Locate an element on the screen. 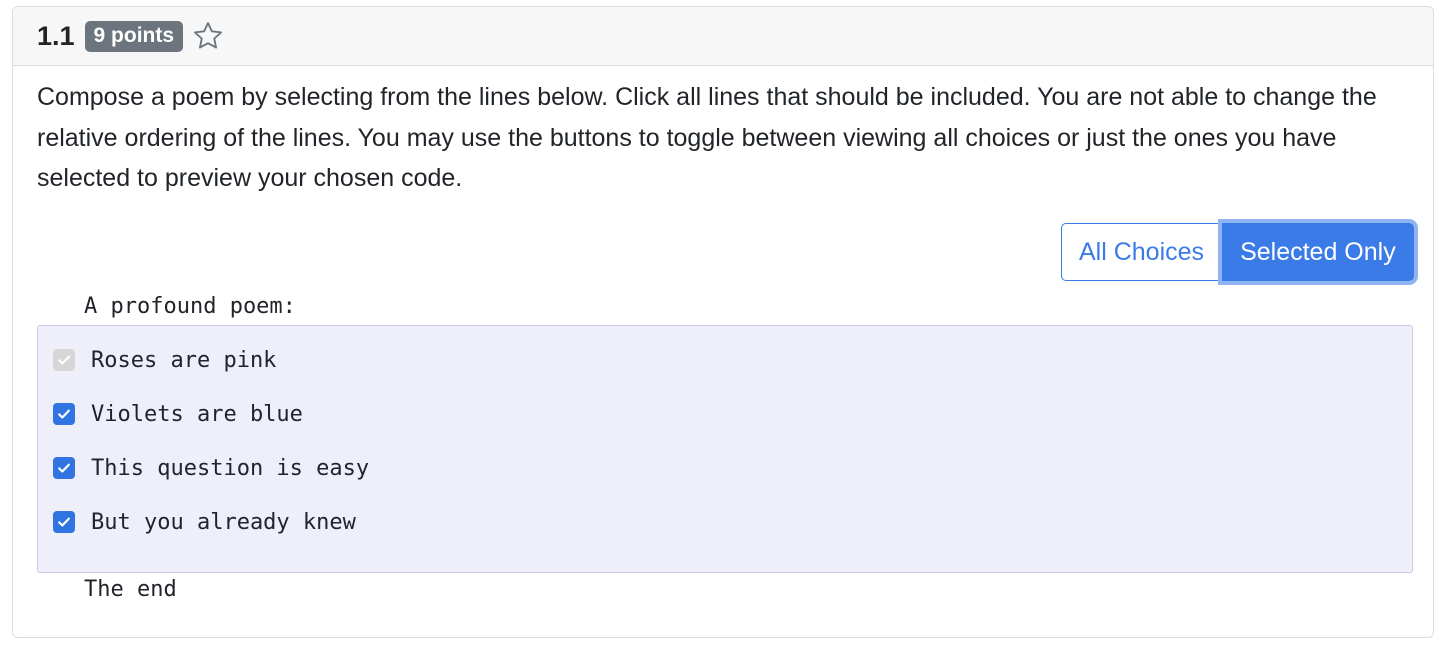  question-header: 1.1 9 points is located at coordinates (723, 36).